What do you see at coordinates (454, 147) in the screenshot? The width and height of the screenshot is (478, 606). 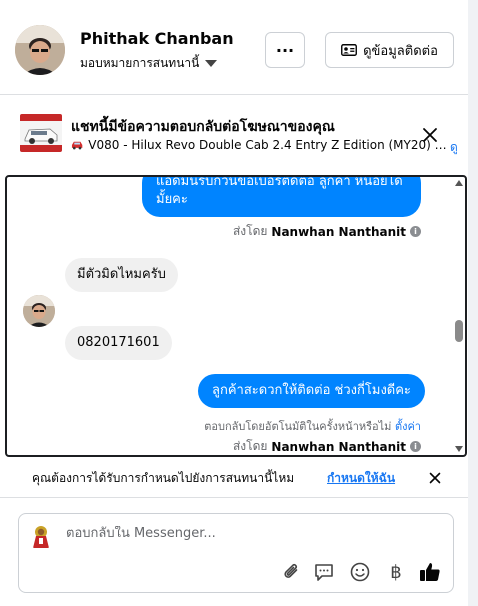 I see `view-ad-link: ดู` at bounding box center [454, 147].